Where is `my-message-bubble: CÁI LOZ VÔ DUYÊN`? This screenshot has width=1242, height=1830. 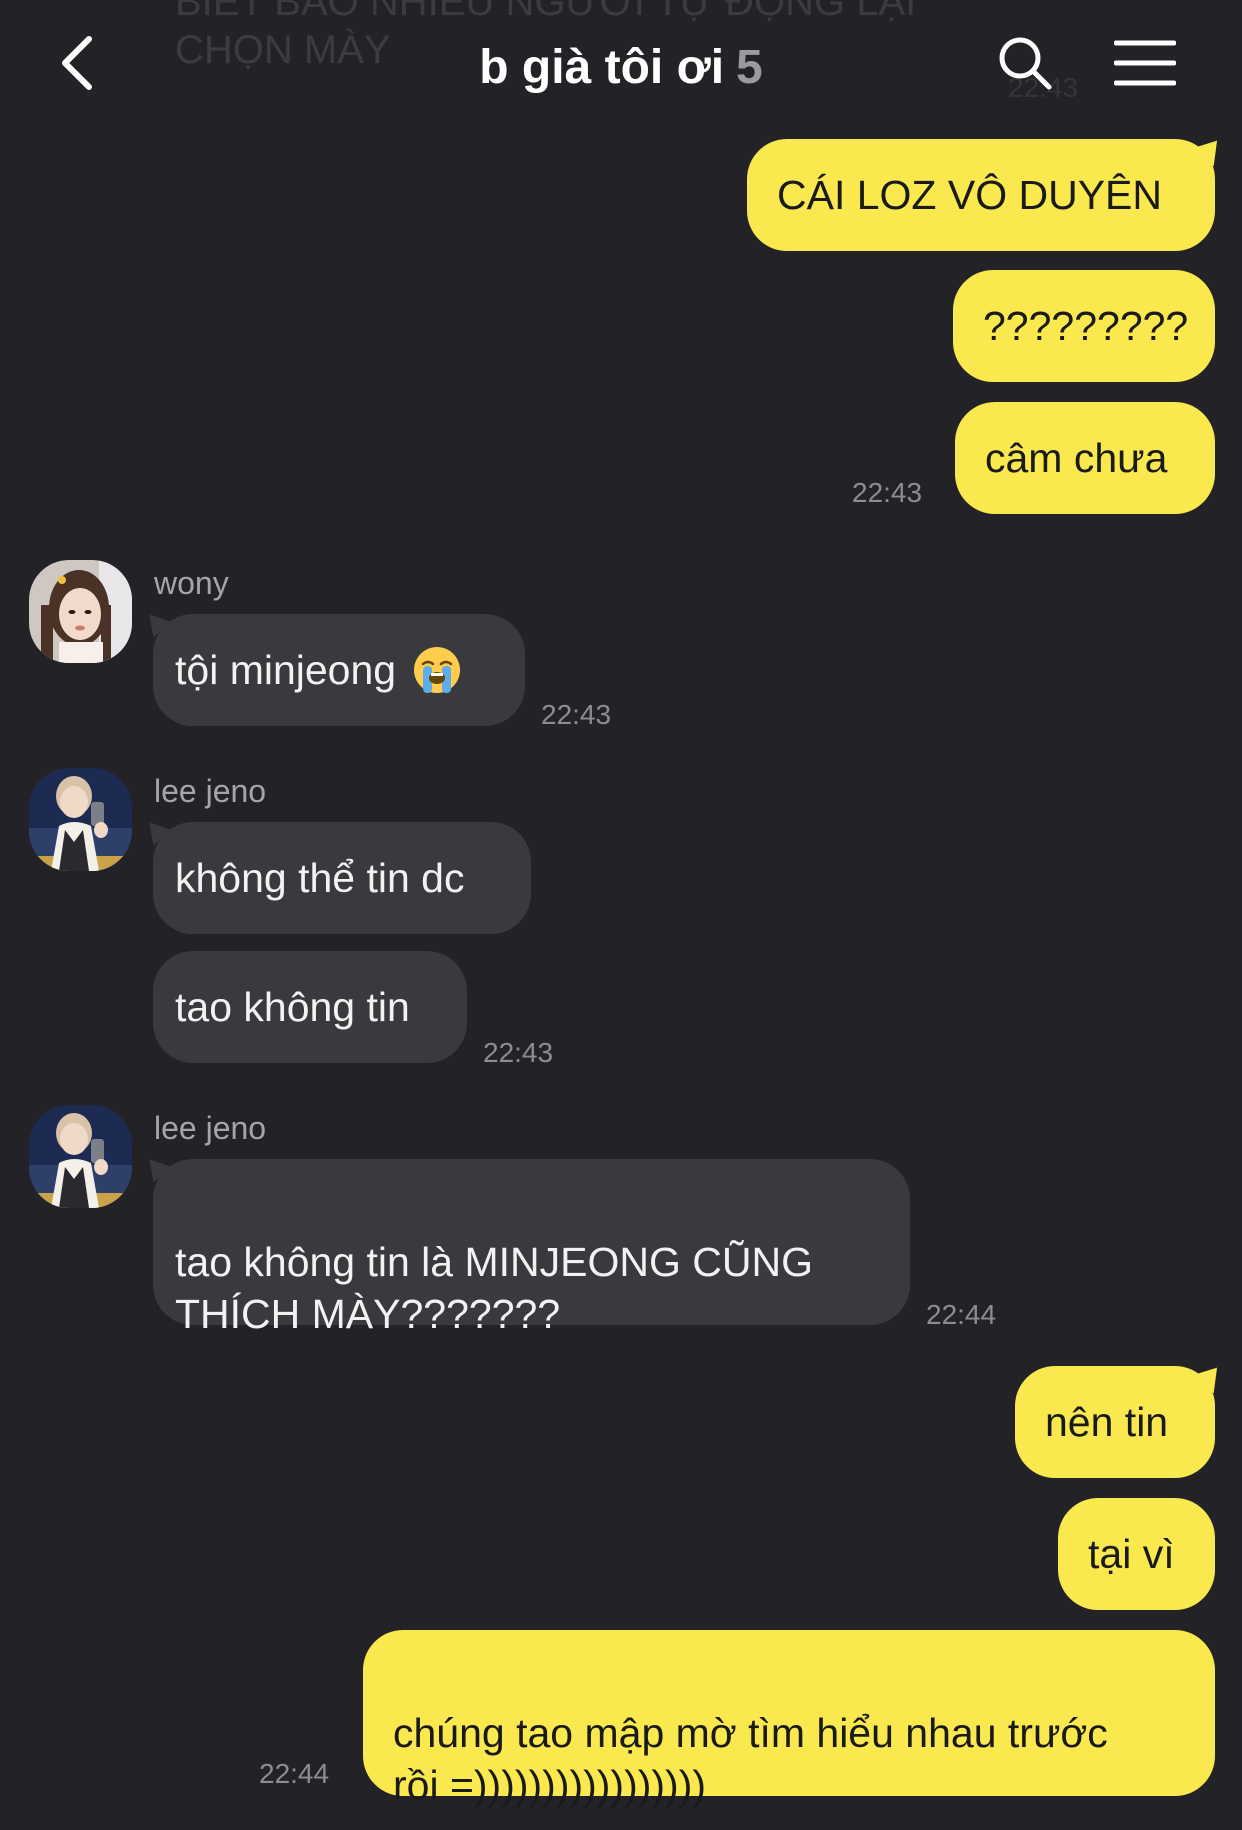 my-message-bubble: CÁI LOZ VÔ DUYÊN is located at coordinates (981, 195).